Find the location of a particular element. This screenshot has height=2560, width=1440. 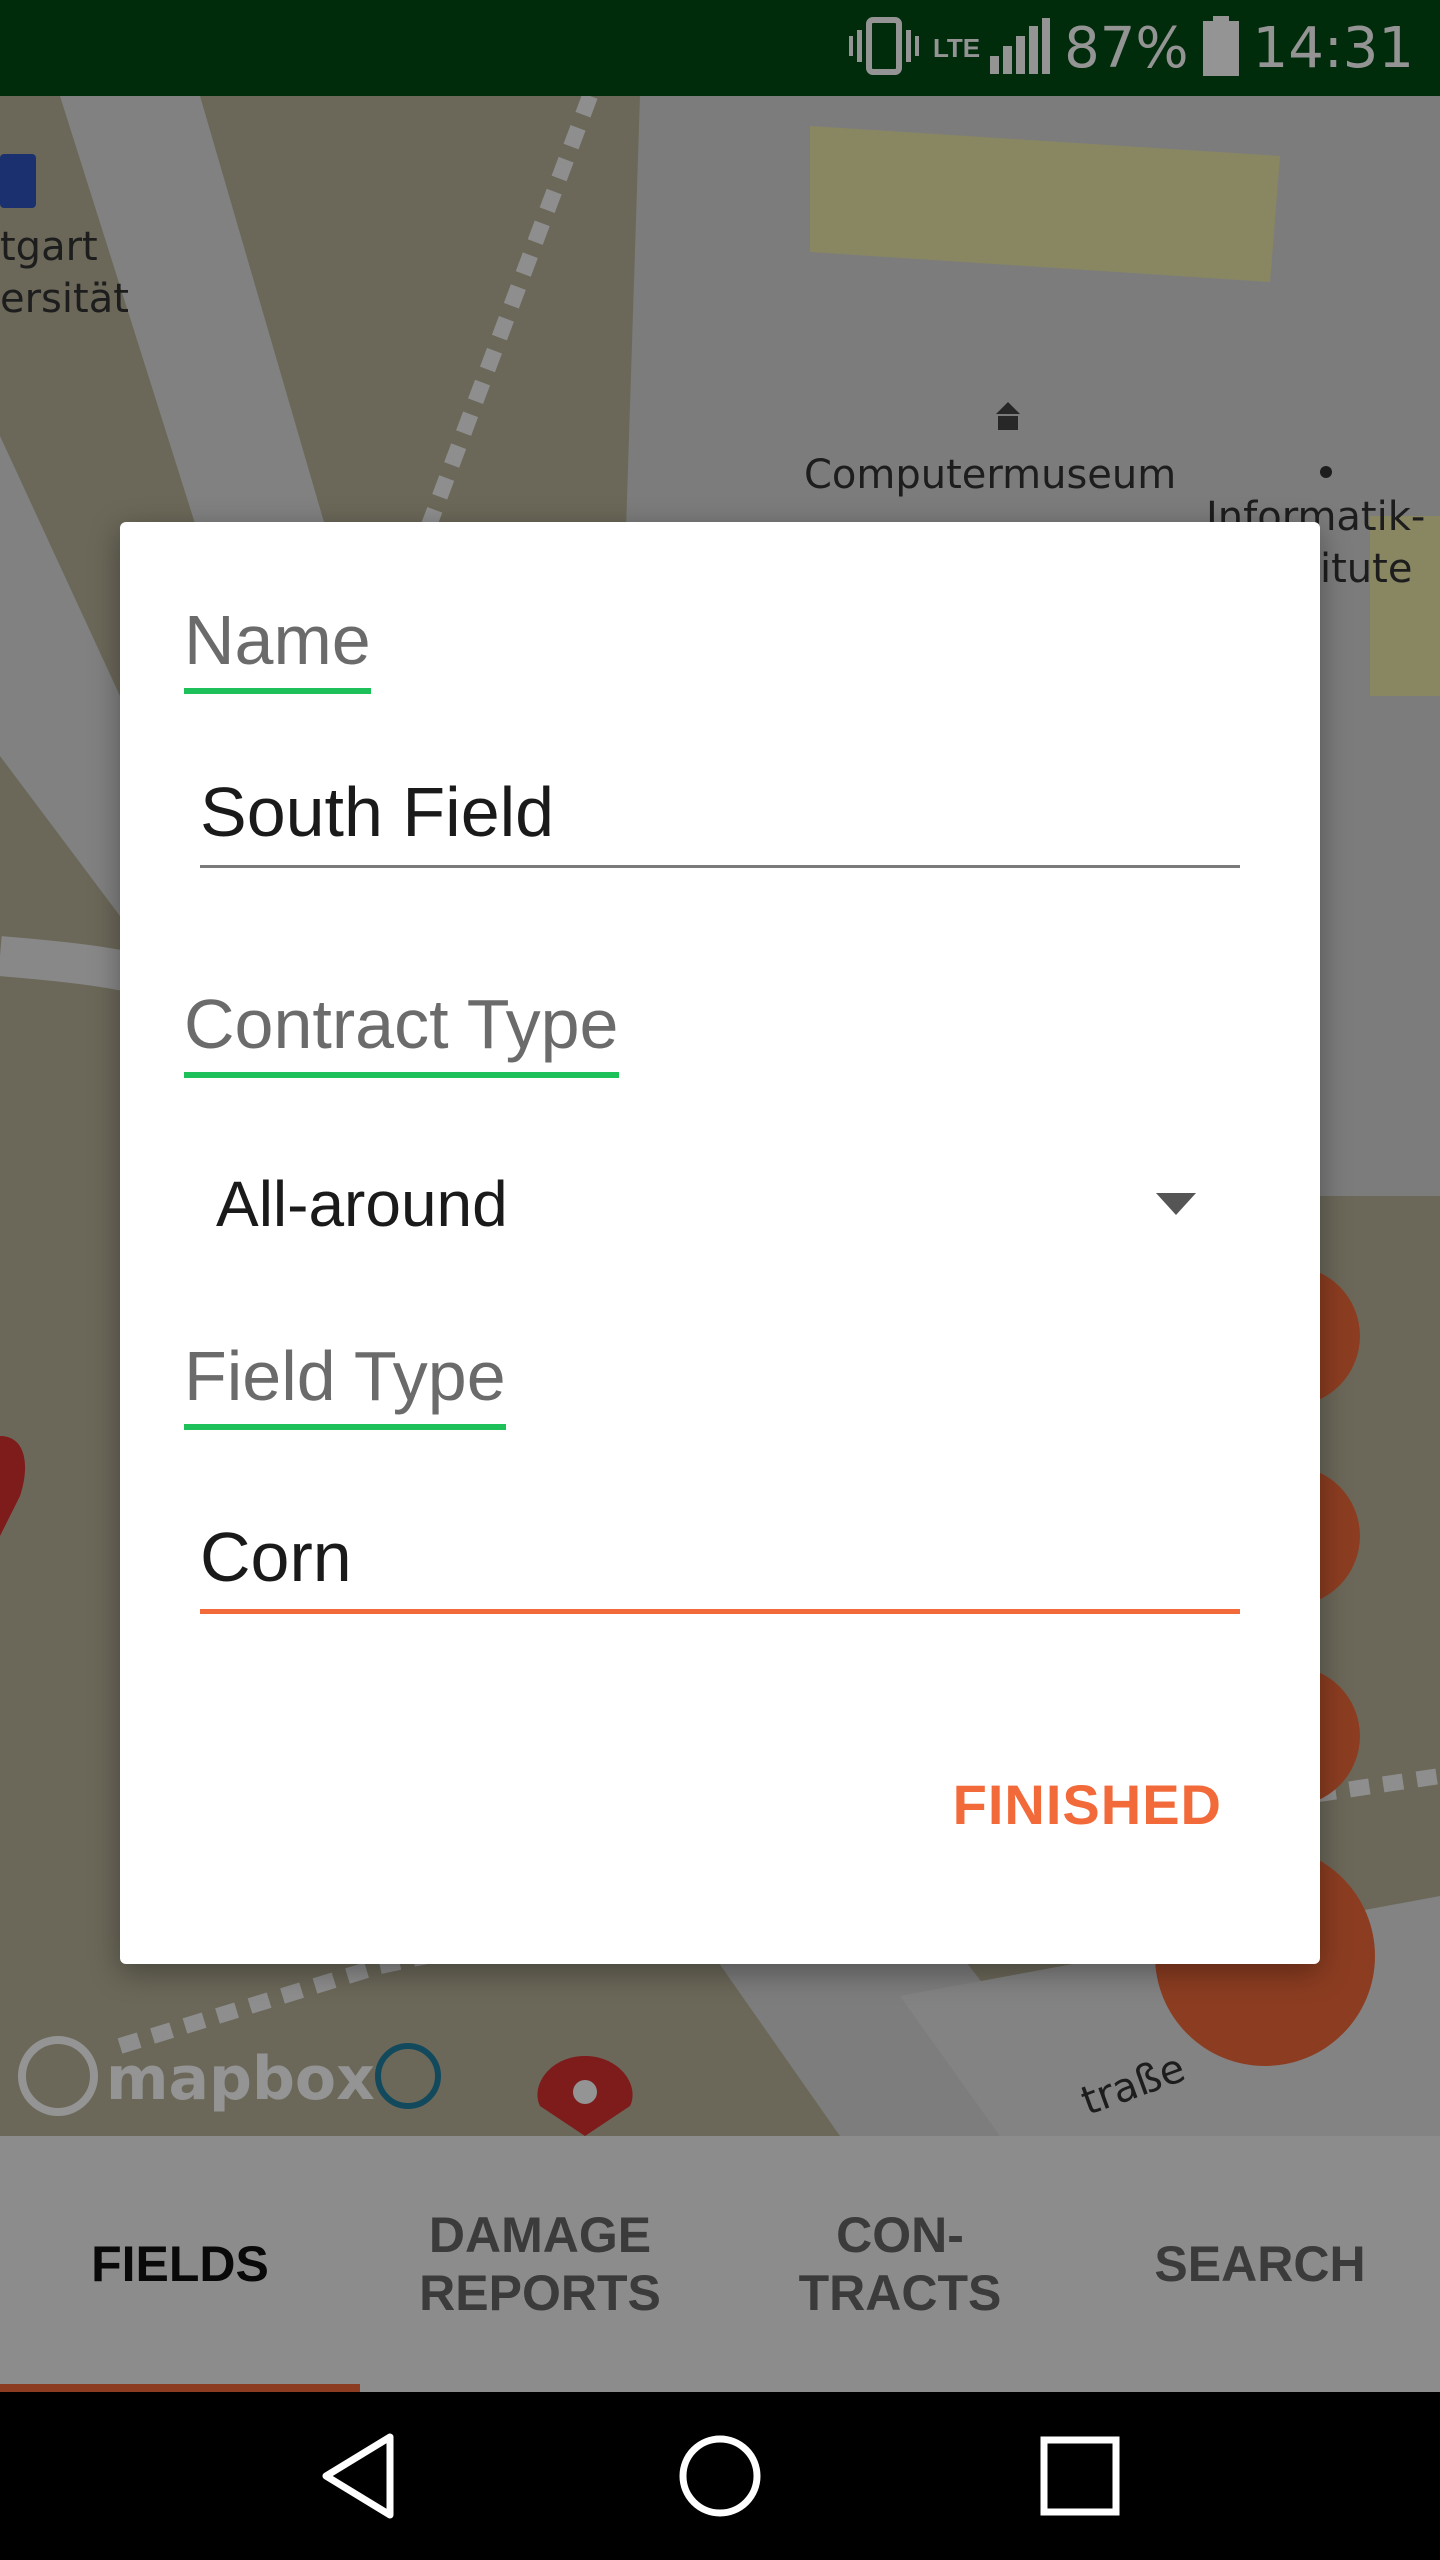

back-triangle-icon is located at coordinates (358, 2476).